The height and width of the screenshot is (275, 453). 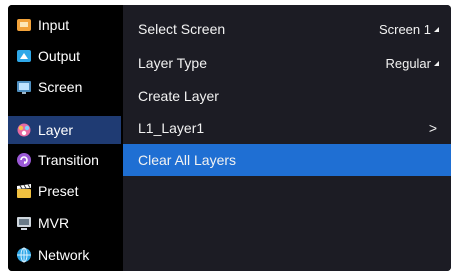 I want to click on menu-row-create-layer: Create Layer, so click(x=287, y=96).